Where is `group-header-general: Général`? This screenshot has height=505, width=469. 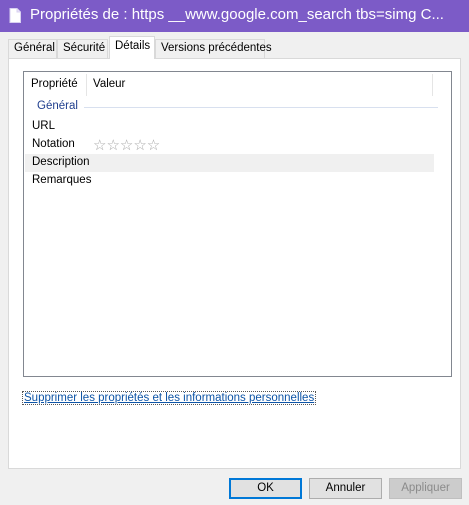
group-header-general: Général is located at coordinates (57, 106).